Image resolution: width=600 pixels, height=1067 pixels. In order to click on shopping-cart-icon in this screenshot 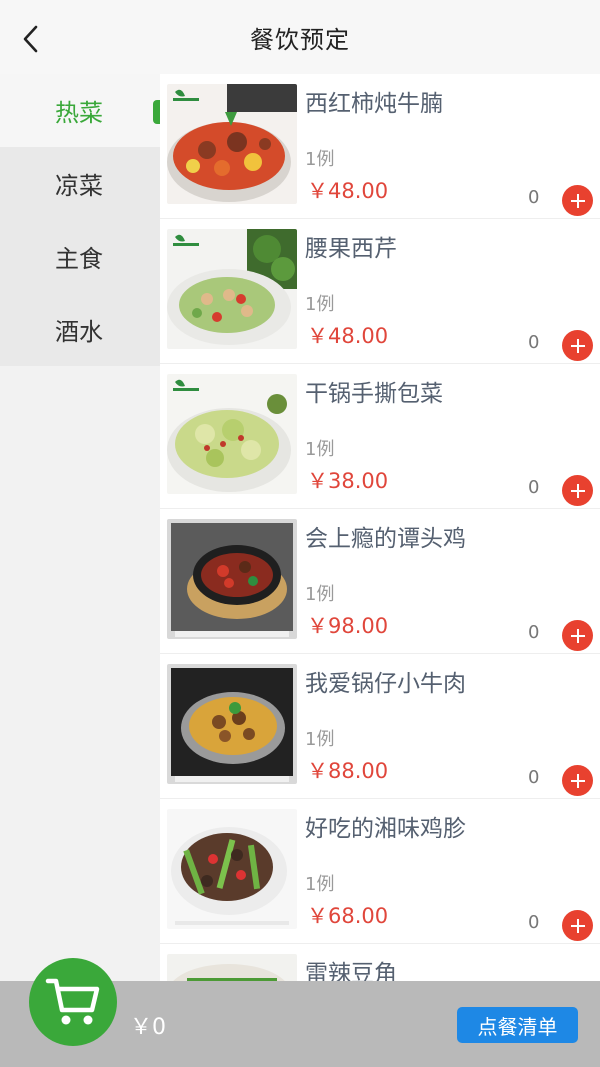, I will do `click(72, 1001)`.